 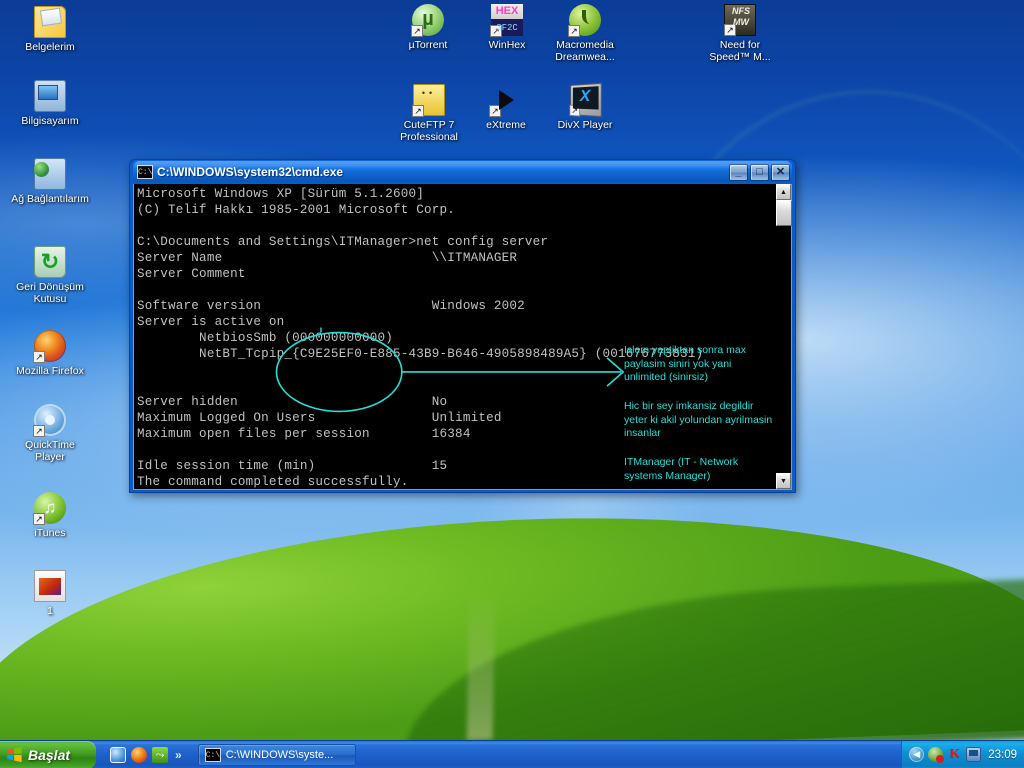 What do you see at coordinates (784, 213) in the screenshot?
I see `scrollbar-thumb` at bounding box center [784, 213].